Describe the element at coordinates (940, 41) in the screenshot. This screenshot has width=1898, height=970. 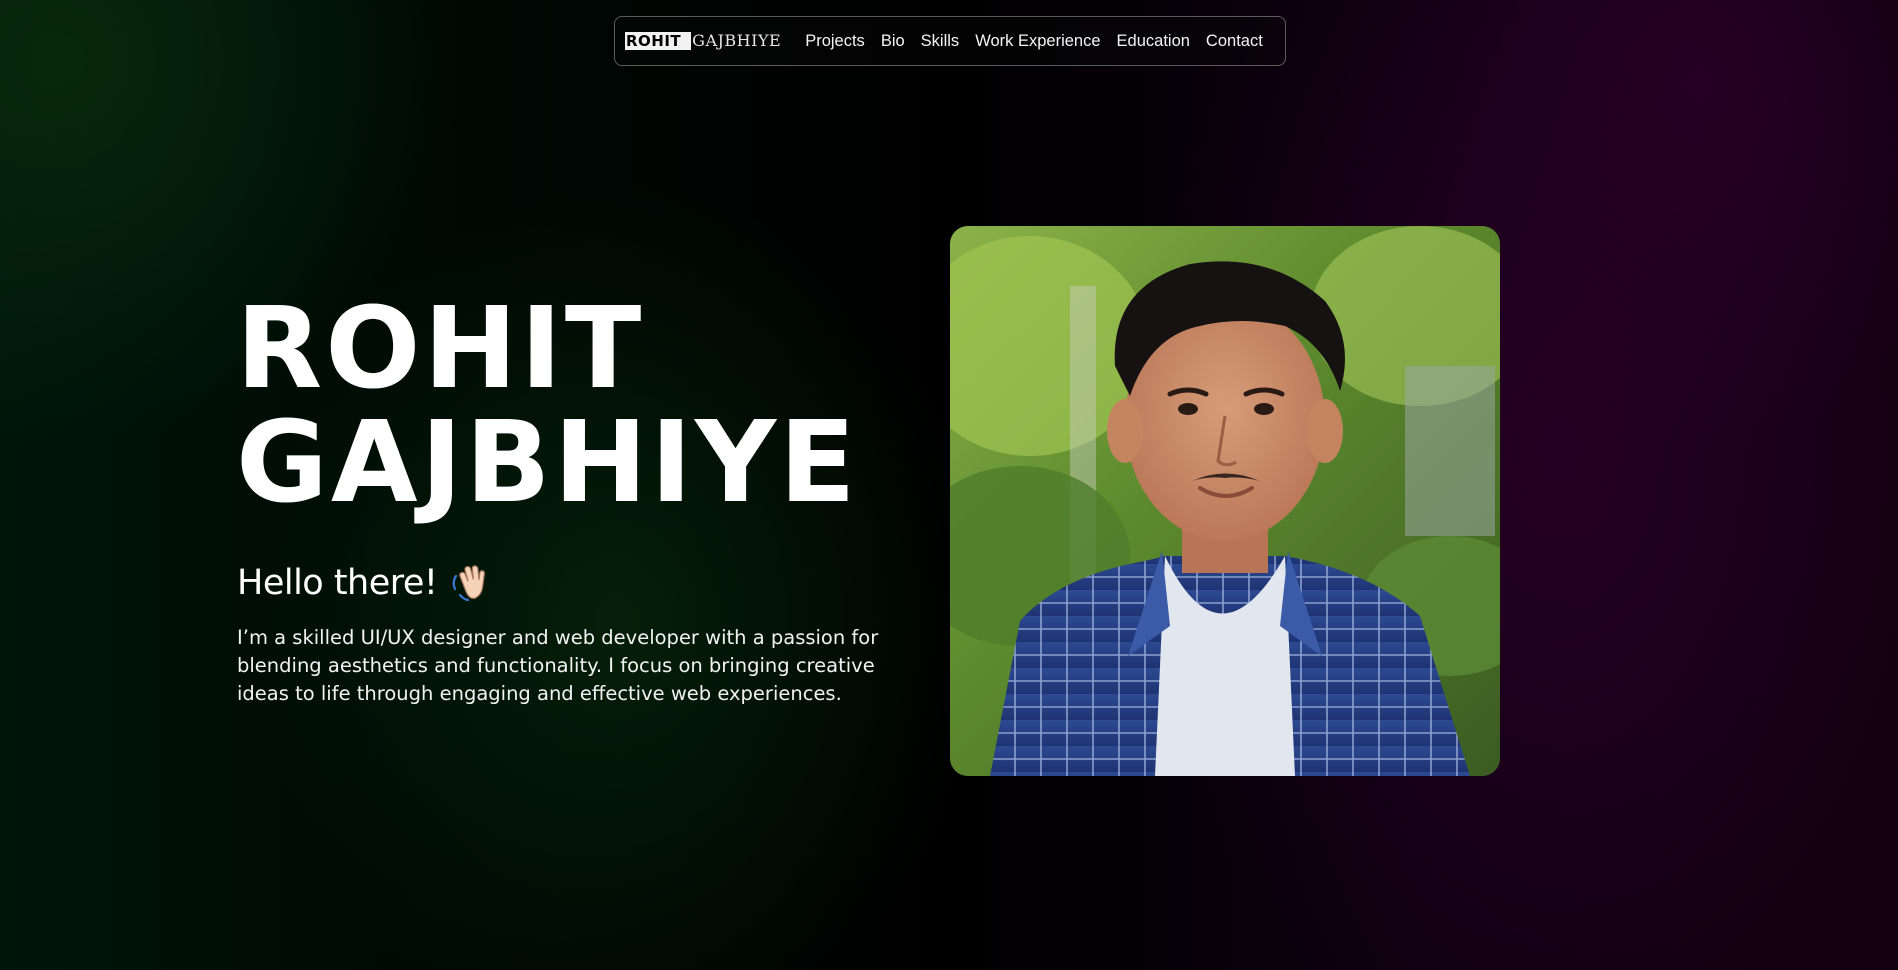
I see `nav-link-skills: Skills` at that location.